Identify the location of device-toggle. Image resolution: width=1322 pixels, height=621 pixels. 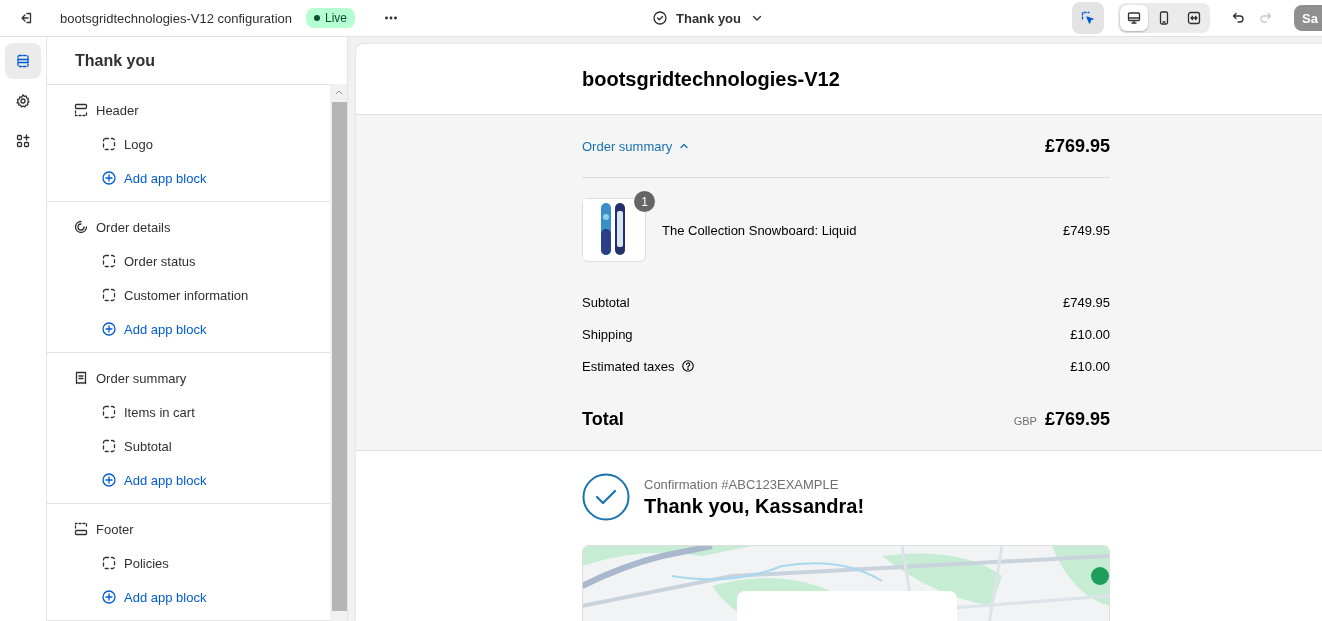
(1134, 18).